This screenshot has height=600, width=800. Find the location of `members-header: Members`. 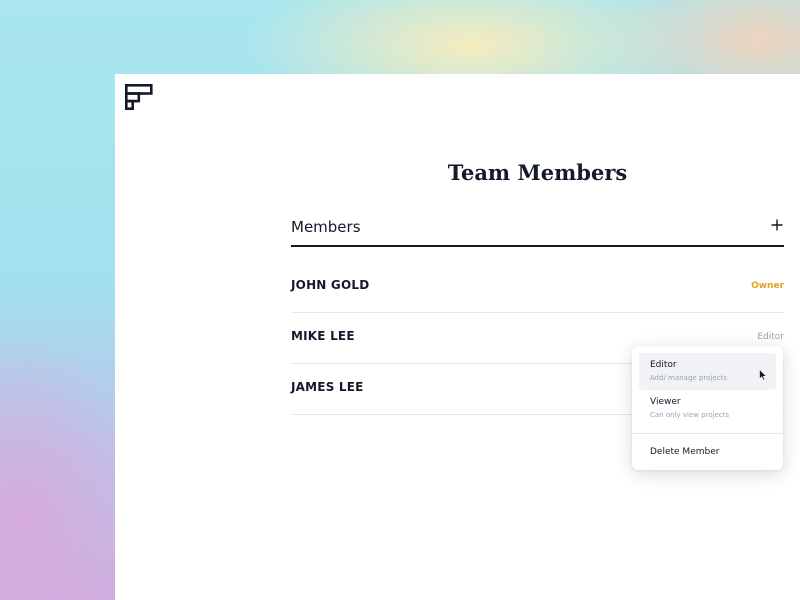

members-header: Members is located at coordinates (537, 230).